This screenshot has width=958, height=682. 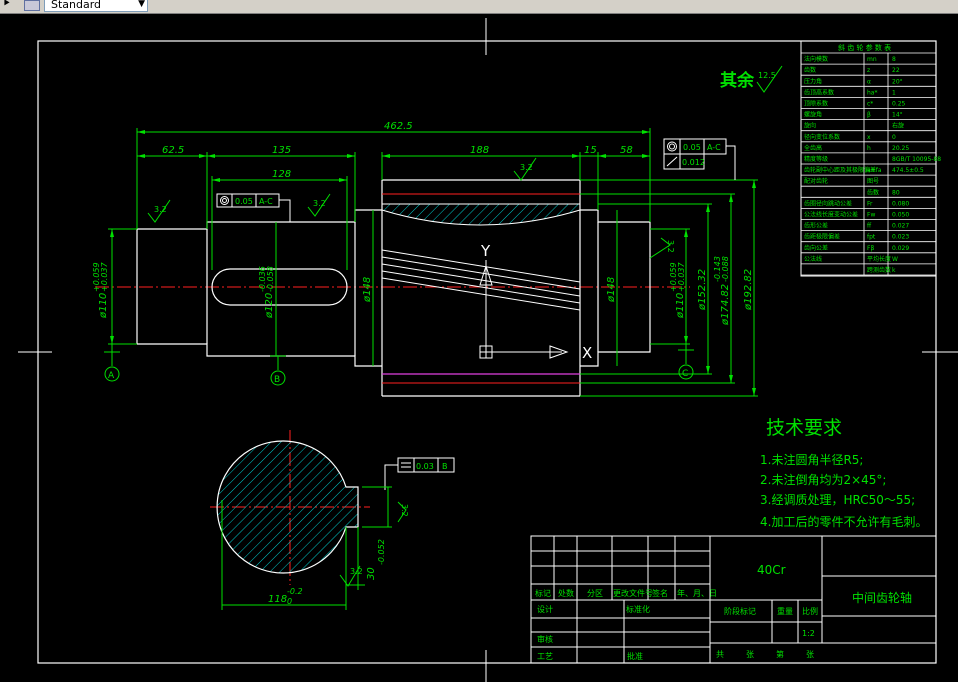 What do you see at coordinates (635, 656) in the screenshot?
I see `tb-approve: 批准` at bounding box center [635, 656].